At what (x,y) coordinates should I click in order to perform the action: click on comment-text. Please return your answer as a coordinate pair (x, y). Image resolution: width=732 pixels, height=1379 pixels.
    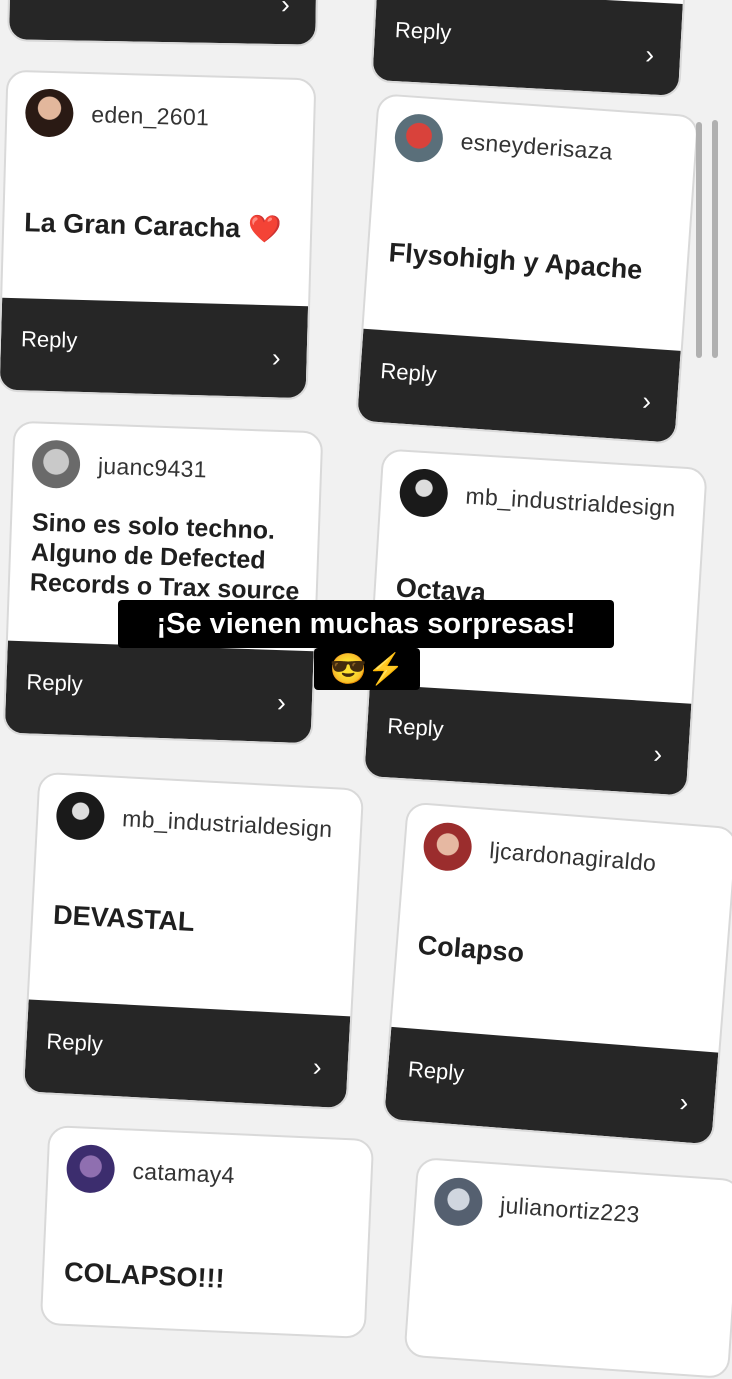
    Looking at the image, I should click on (572, 1298).